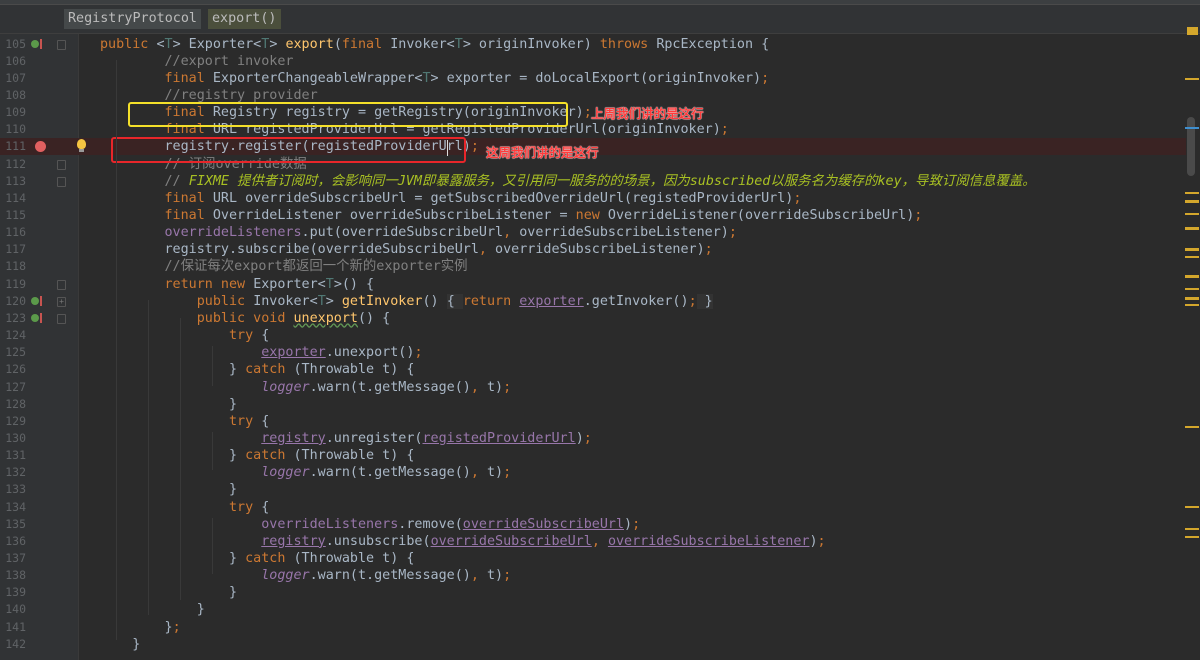 Image resolution: width=1200 pixels, height=660 pixels. Describe the element at coordinates (624, 233) in the screenshot. I see `code-token: overrideSubscribeListener)` at that location.